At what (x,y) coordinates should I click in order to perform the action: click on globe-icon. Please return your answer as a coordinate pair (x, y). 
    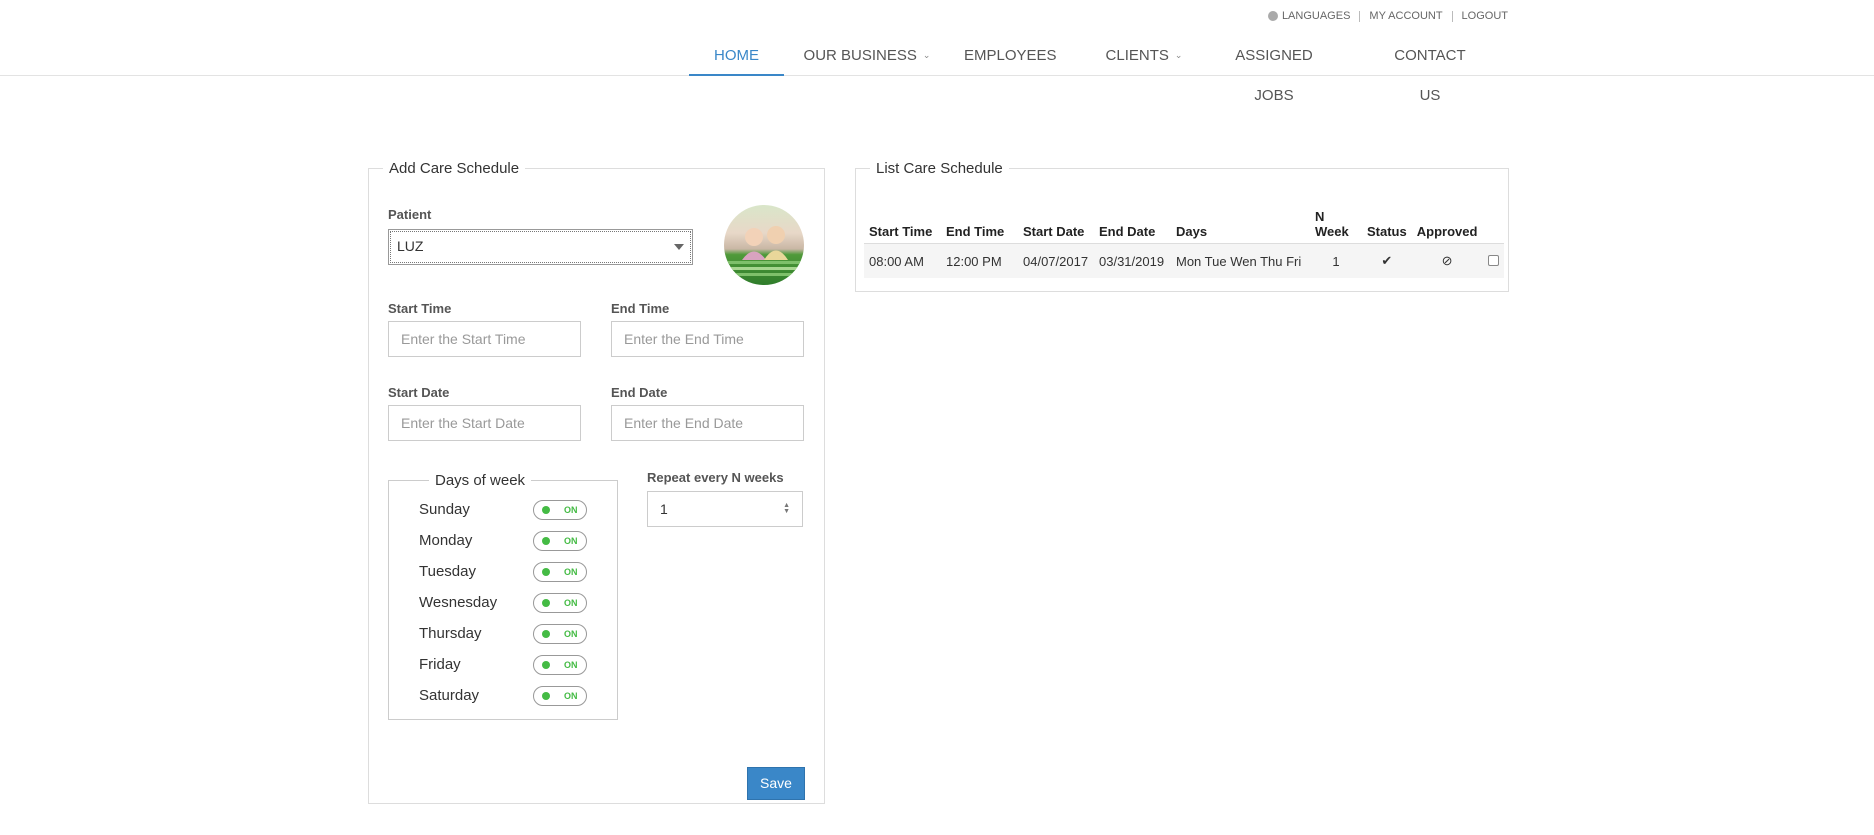
    Looking at the image, I should click on (1272, 16).